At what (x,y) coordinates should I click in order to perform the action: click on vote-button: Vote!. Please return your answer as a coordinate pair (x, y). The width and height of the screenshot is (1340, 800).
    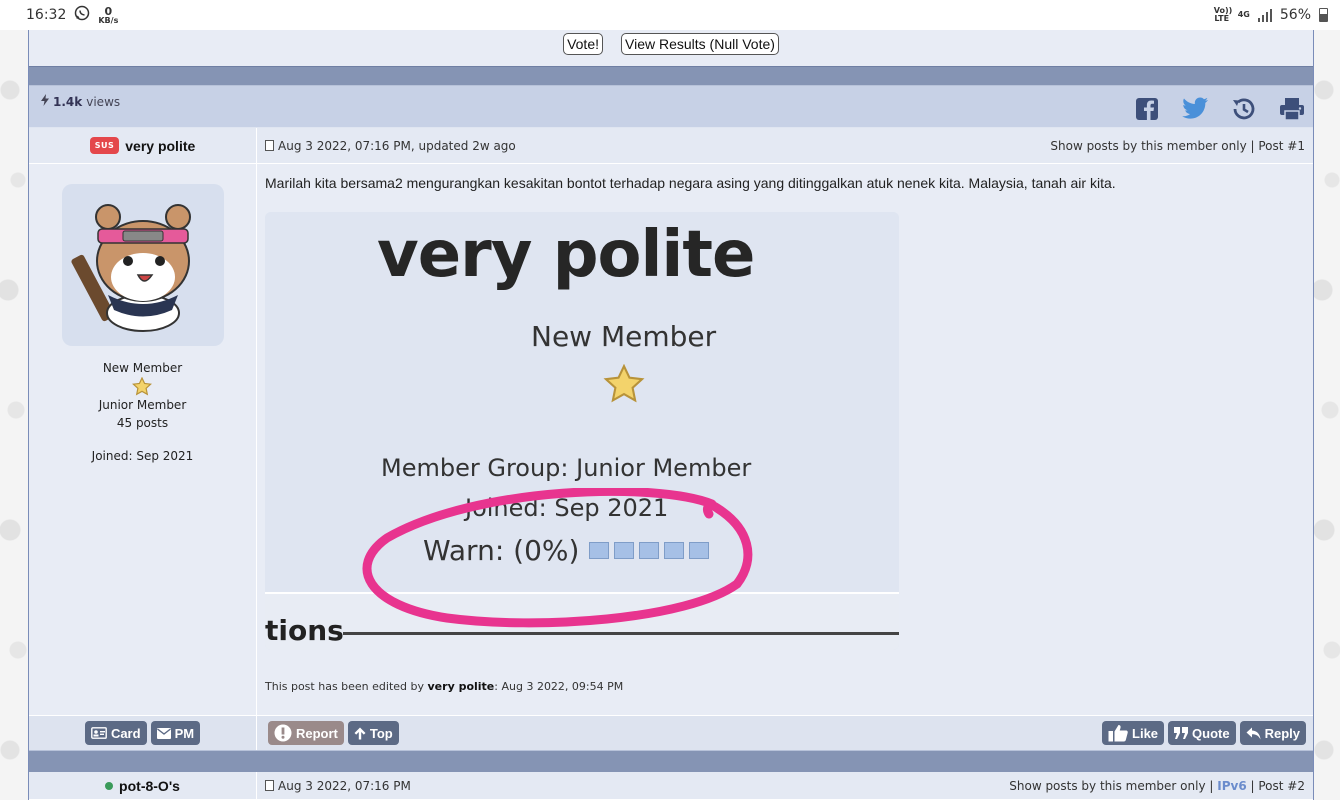
    Looking at the image, I should click on (583, 44).